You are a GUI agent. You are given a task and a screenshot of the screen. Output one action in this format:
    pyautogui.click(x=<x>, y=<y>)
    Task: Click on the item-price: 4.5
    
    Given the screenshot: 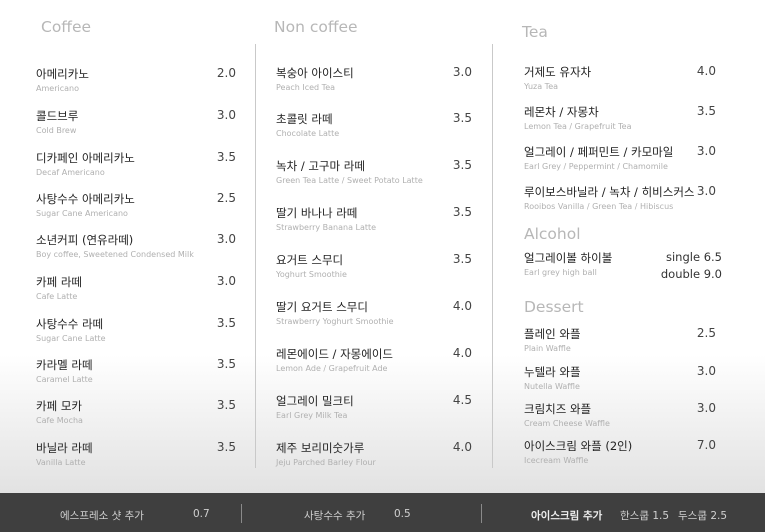 What is the action you would take?
    pyautogui.click(x=462, y=400)
    